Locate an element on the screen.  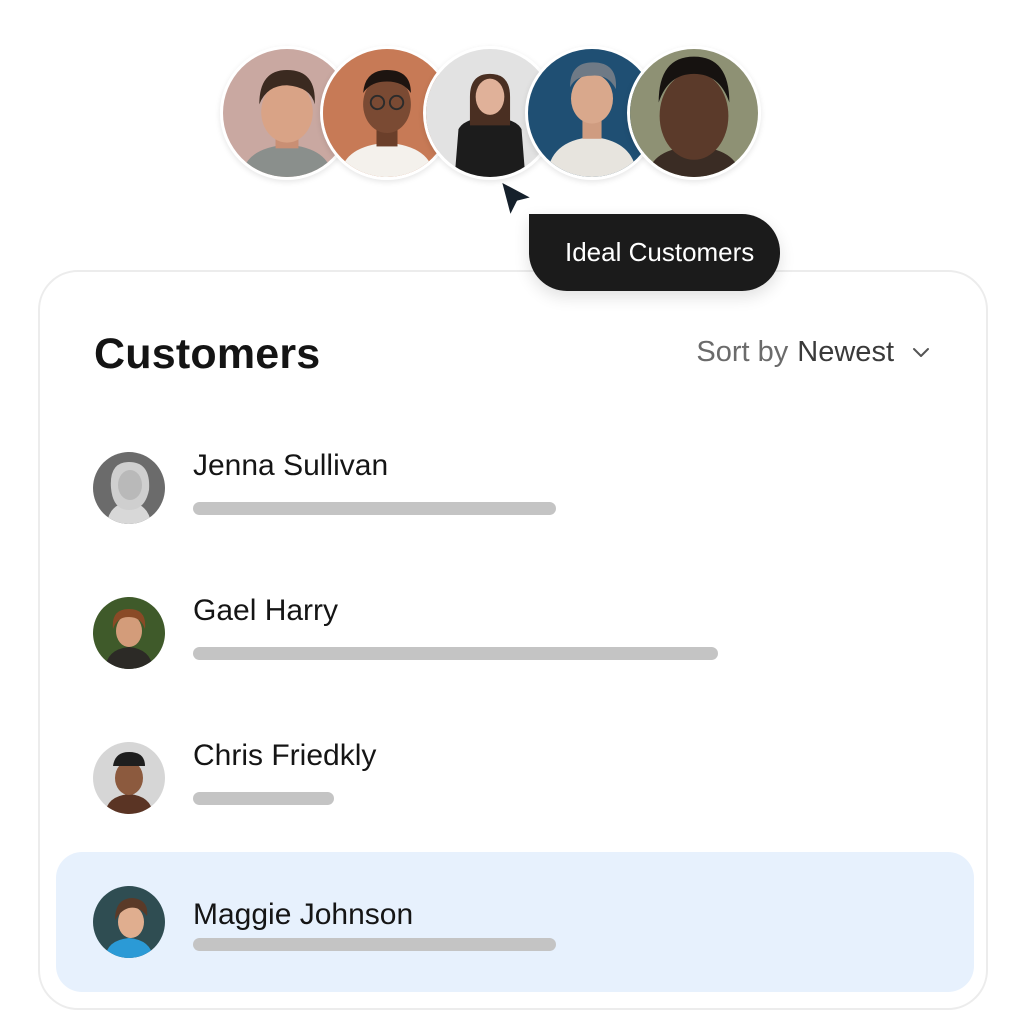
ideal-customers-tooltip: Ideal Customers is located at coordinates (655, 252).